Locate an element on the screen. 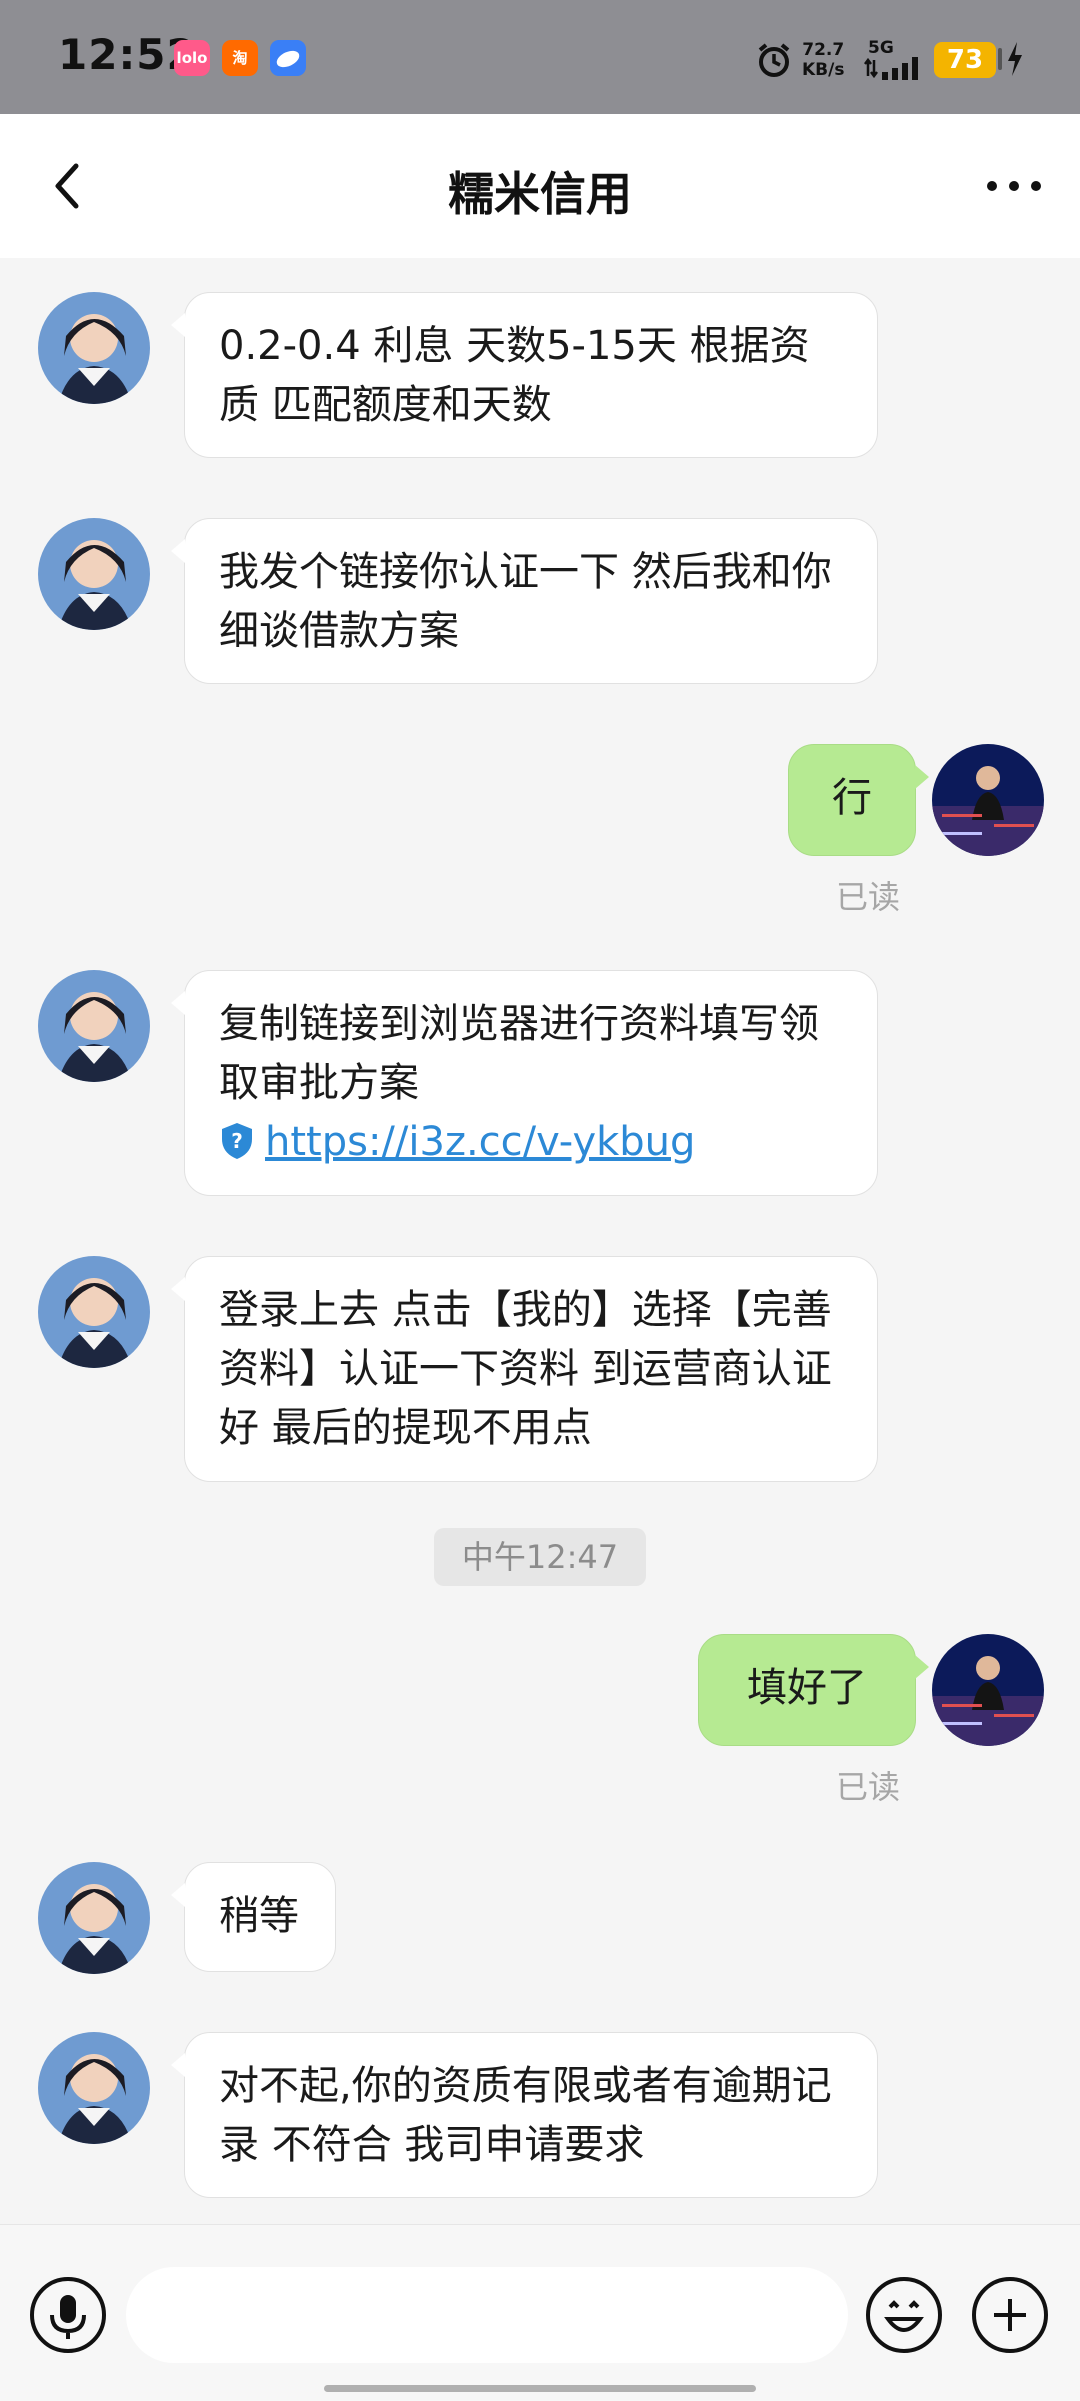 The image size is (1080, 2401). chat-title: 糯米信用 is located at coordinates (540, 194).